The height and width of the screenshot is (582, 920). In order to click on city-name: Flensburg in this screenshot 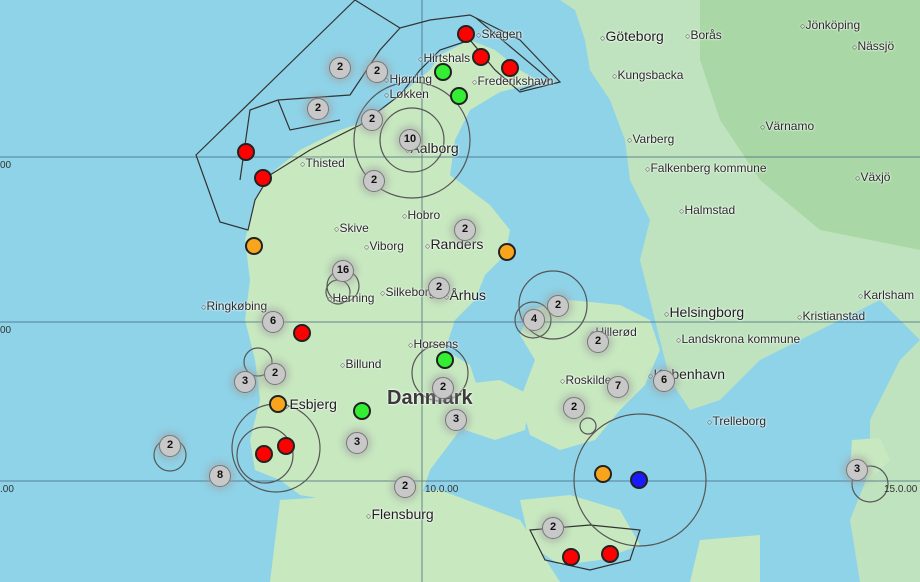, I will do `click(402, 514)`.